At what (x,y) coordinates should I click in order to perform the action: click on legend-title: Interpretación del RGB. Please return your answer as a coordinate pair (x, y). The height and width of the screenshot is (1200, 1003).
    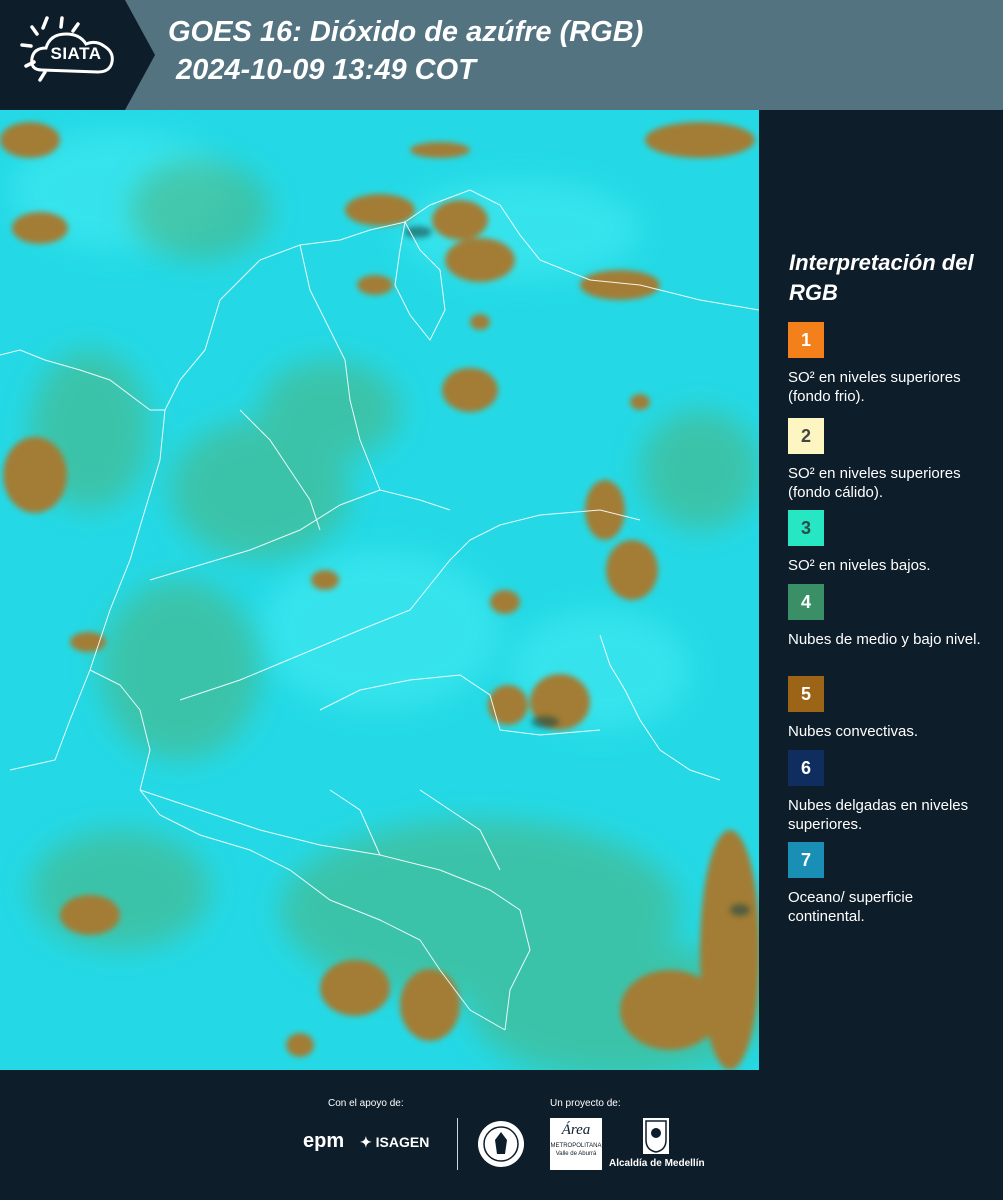
    Looking at the image, I should click on (881, 277).